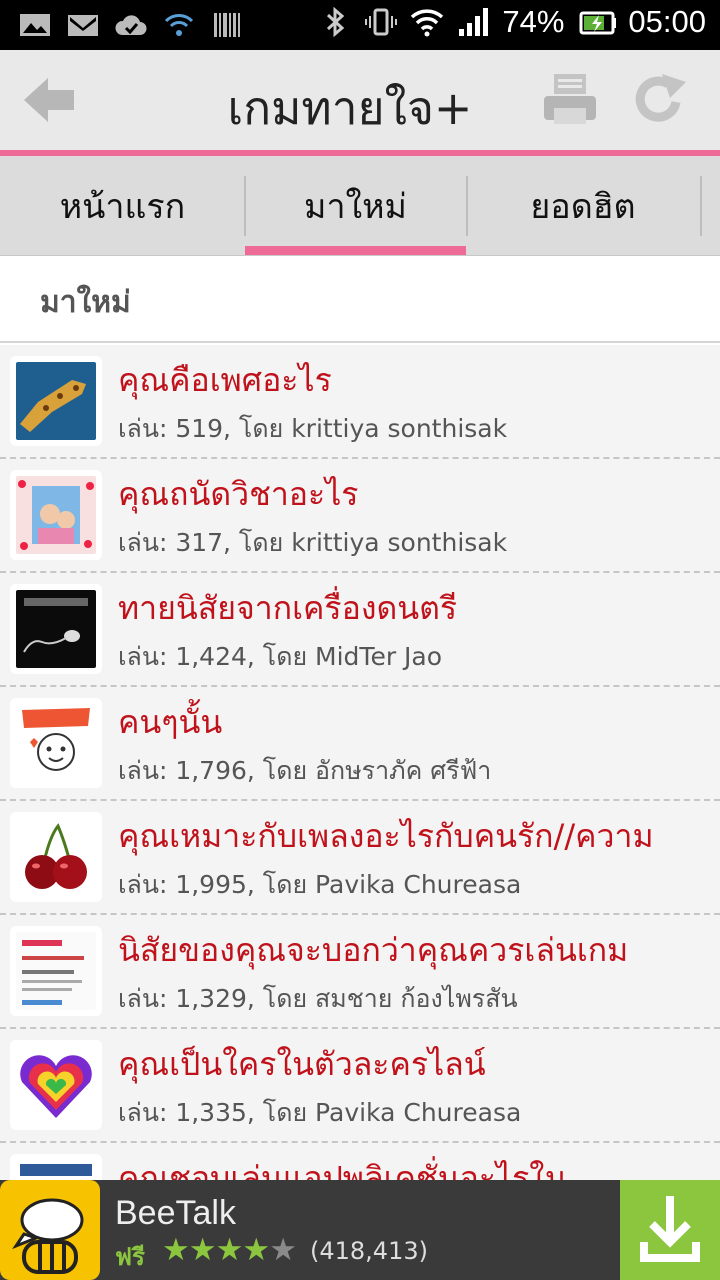 The image size is (720, 1280). I want to click on beetalk-app-icon, so click(50, 1230).